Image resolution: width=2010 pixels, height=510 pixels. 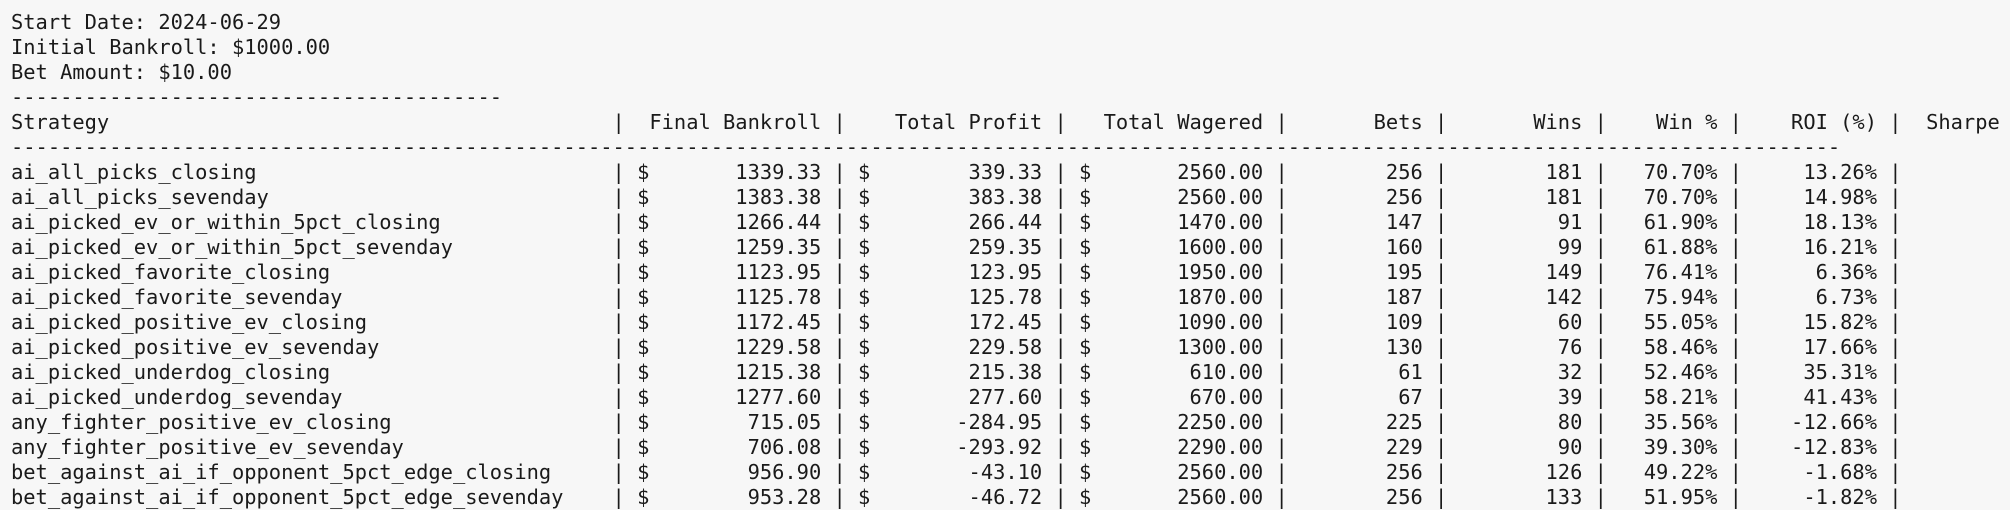 I want to click on initial-bankroll-line: Initial Bankroll: $1000.00, so click(x=171, y=47).